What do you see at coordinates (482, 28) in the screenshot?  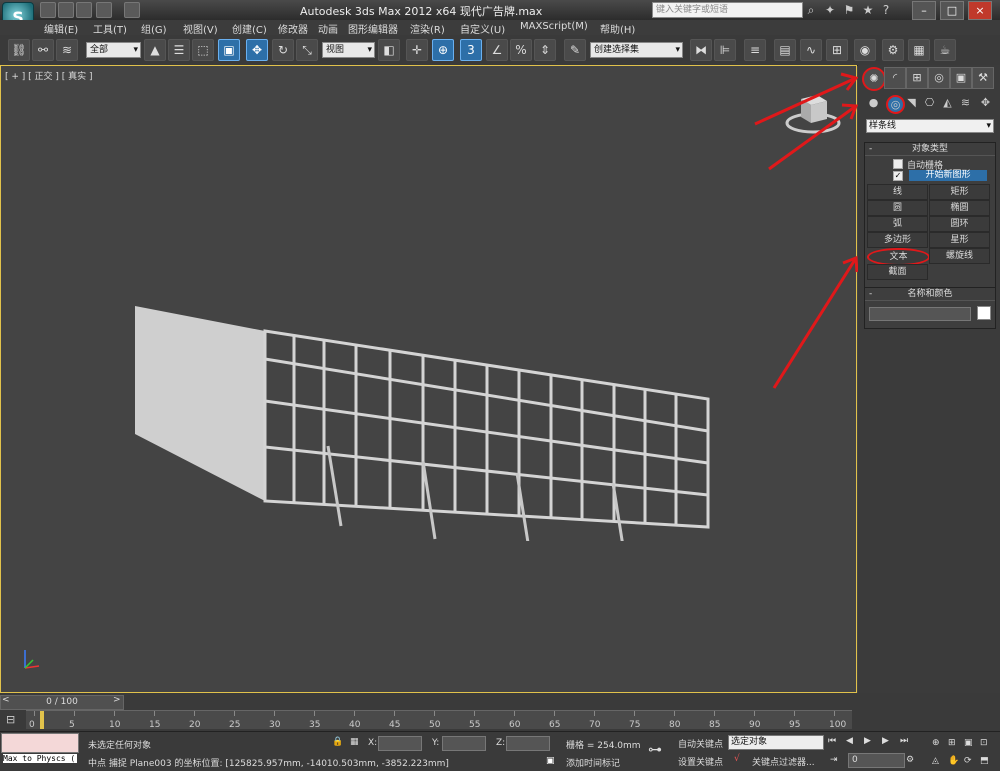 I see `menu-customize: 自定义(U)` at bounding box center [482, 28].